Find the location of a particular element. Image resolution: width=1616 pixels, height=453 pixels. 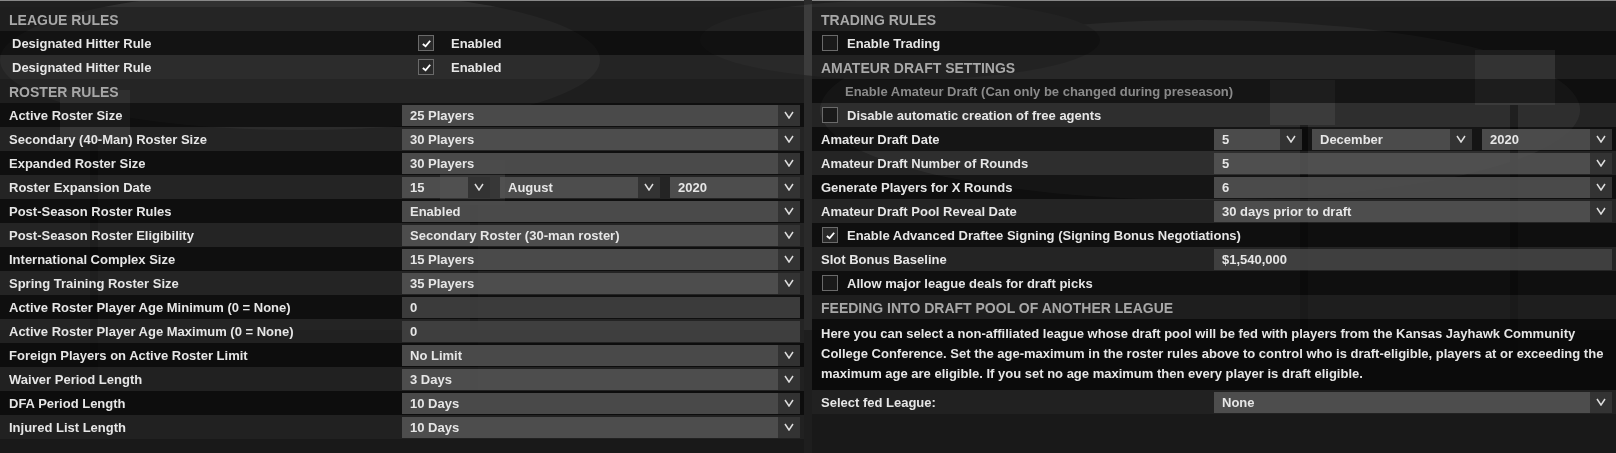

setting-label: Waiver Period Length is located at coordinates (76, 379).